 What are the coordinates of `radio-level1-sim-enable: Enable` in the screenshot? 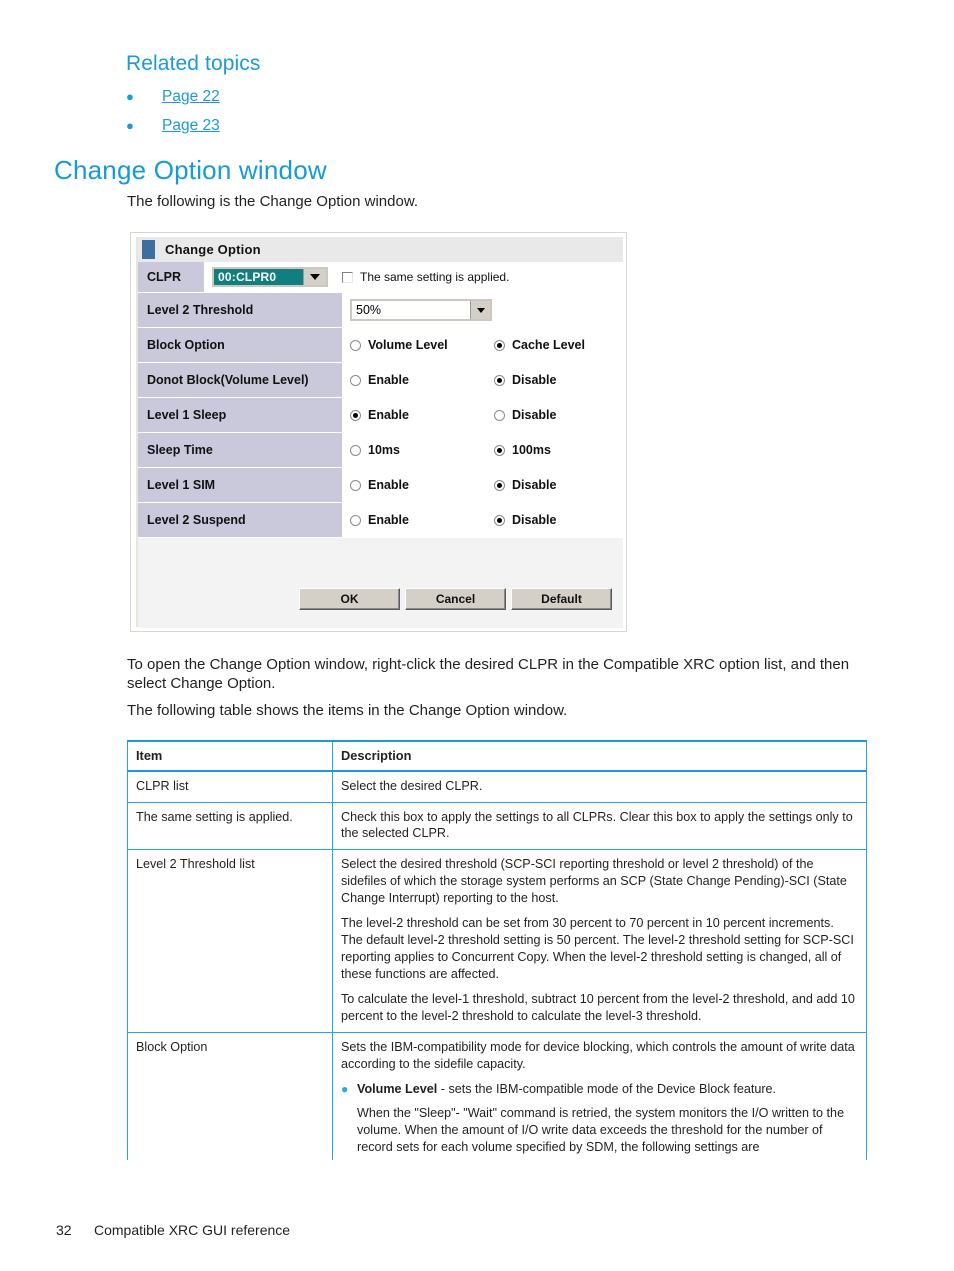 It's located at (422, 485).